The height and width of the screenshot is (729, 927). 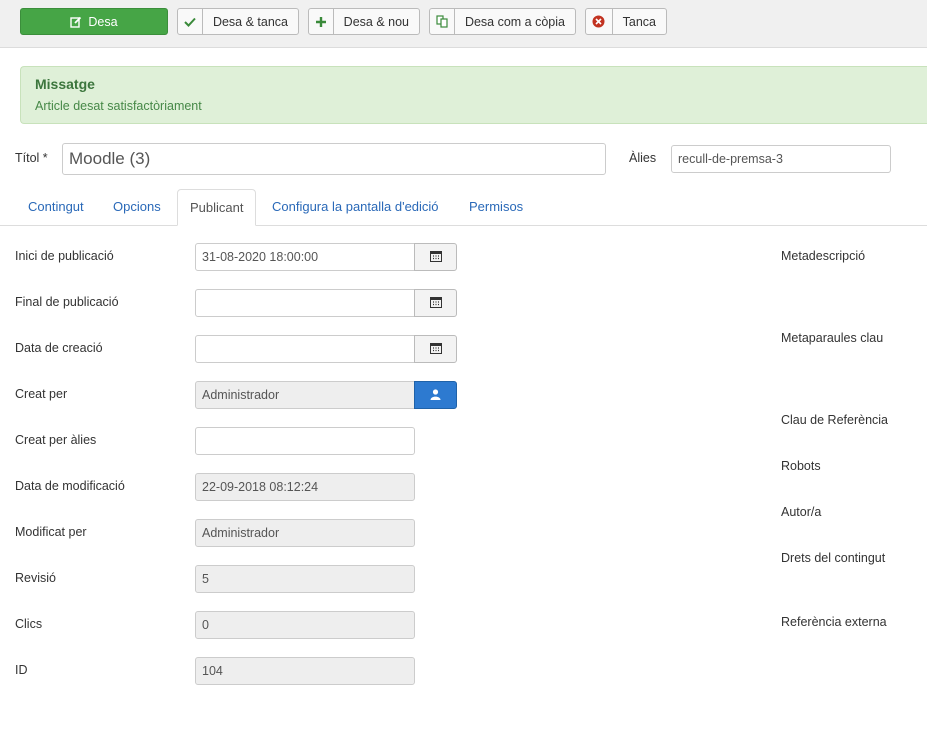 What do you see at coordinates (56, 440) in the screenshot?
I see `created-by-alias-label: Creat per àlies` at bounding box center [56, 440].